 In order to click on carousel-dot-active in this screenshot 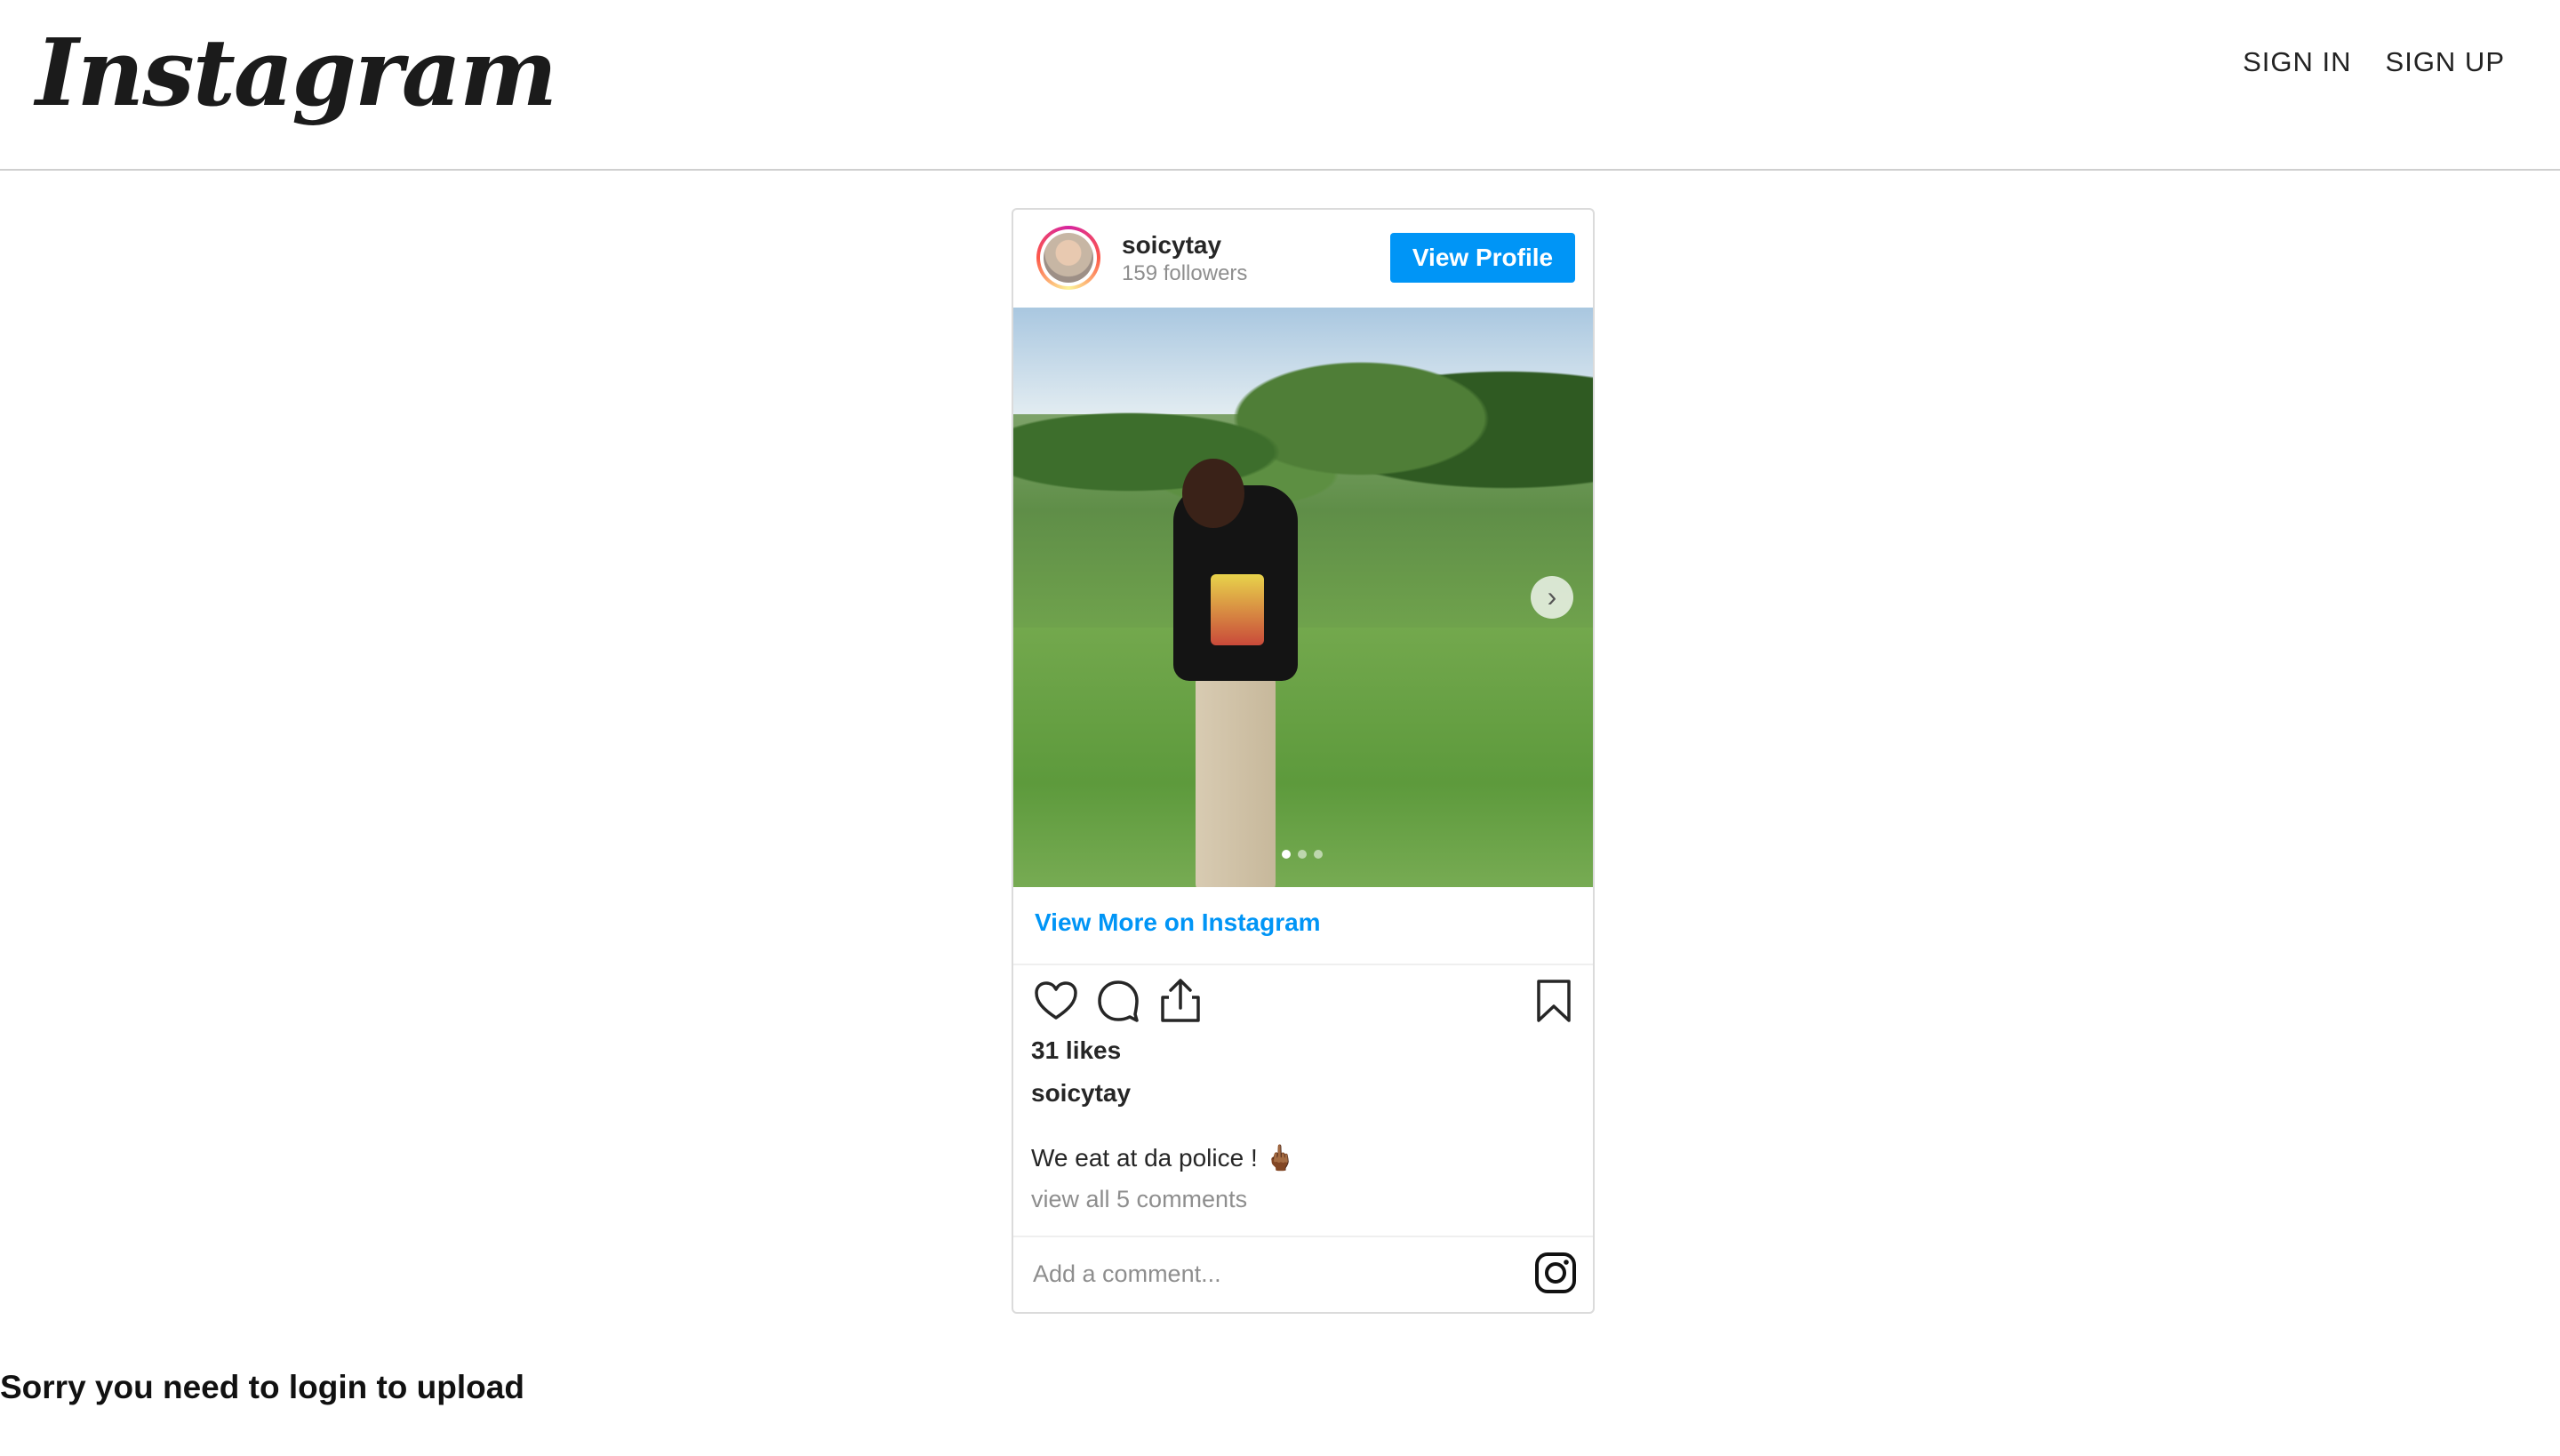, I will do `click(1286, 854)`.